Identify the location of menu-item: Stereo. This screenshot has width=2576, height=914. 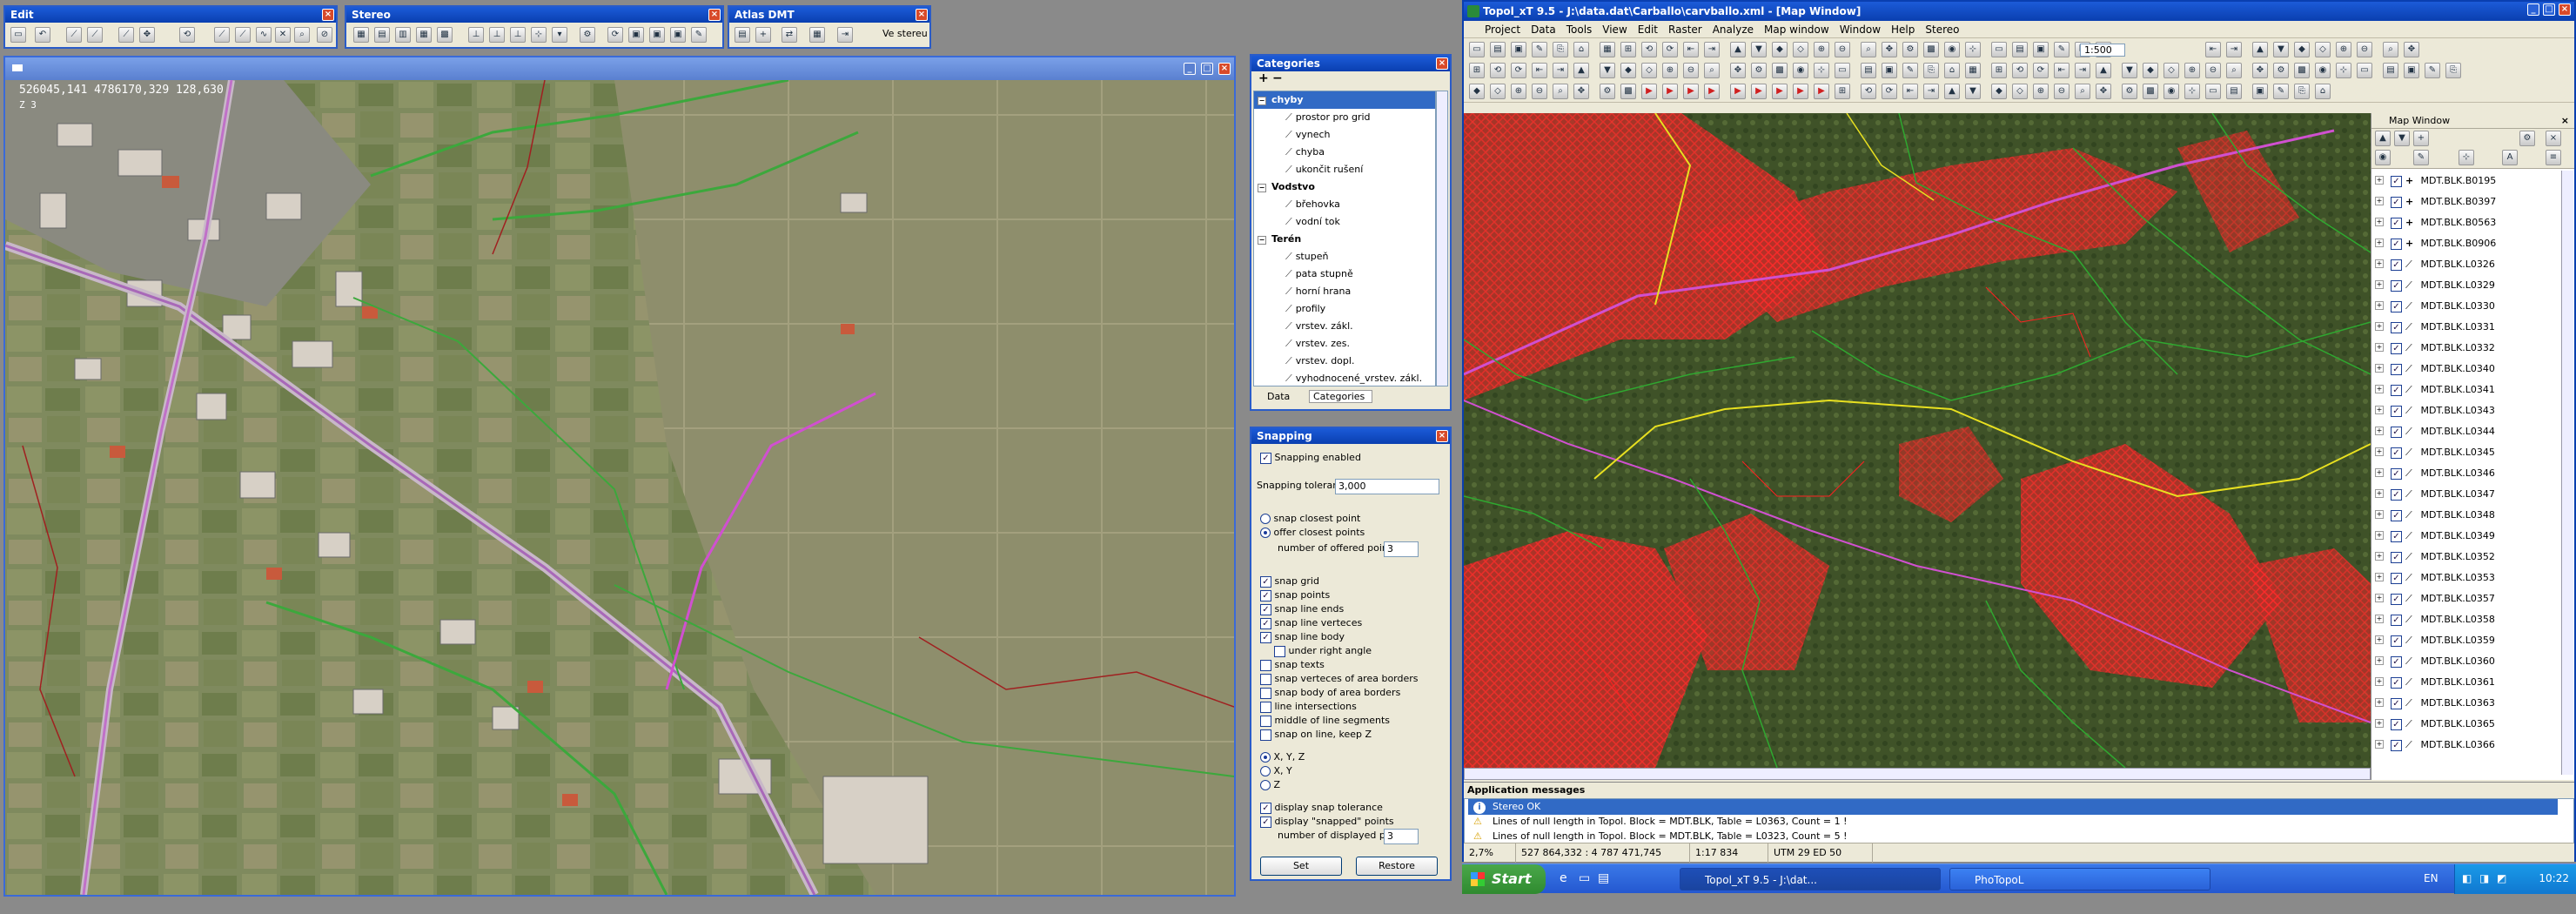
(1942, 29).